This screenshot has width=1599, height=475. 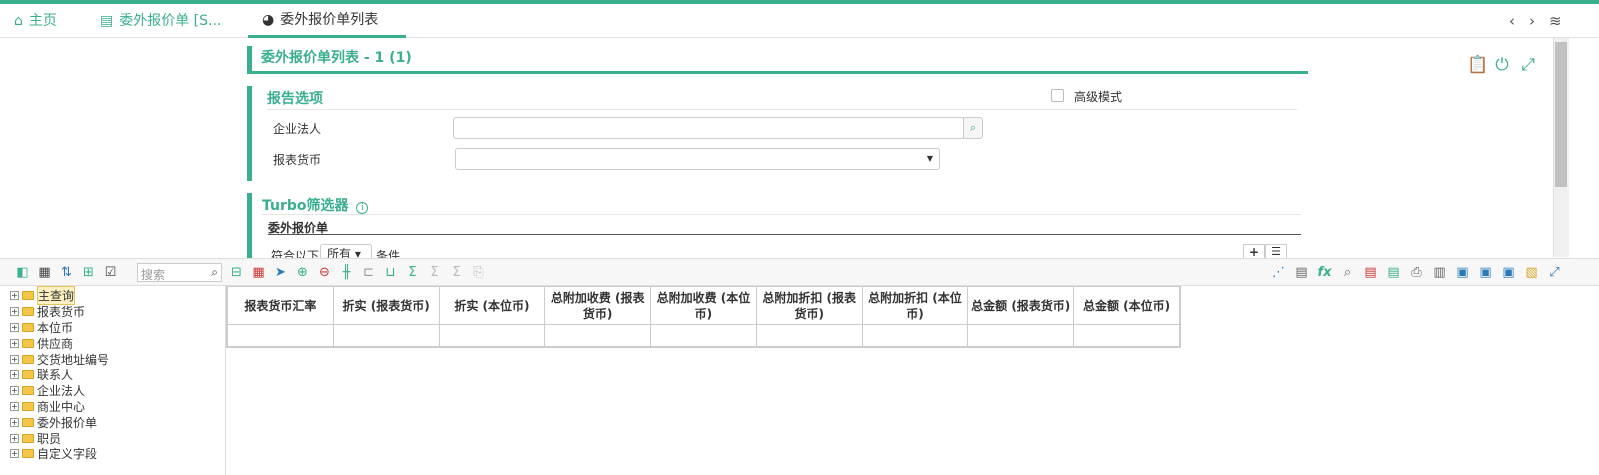 What do you see at coordinates (697, 159) in the screenshot?
I see `currency-select: ▼` at bounding box center [697, 159].